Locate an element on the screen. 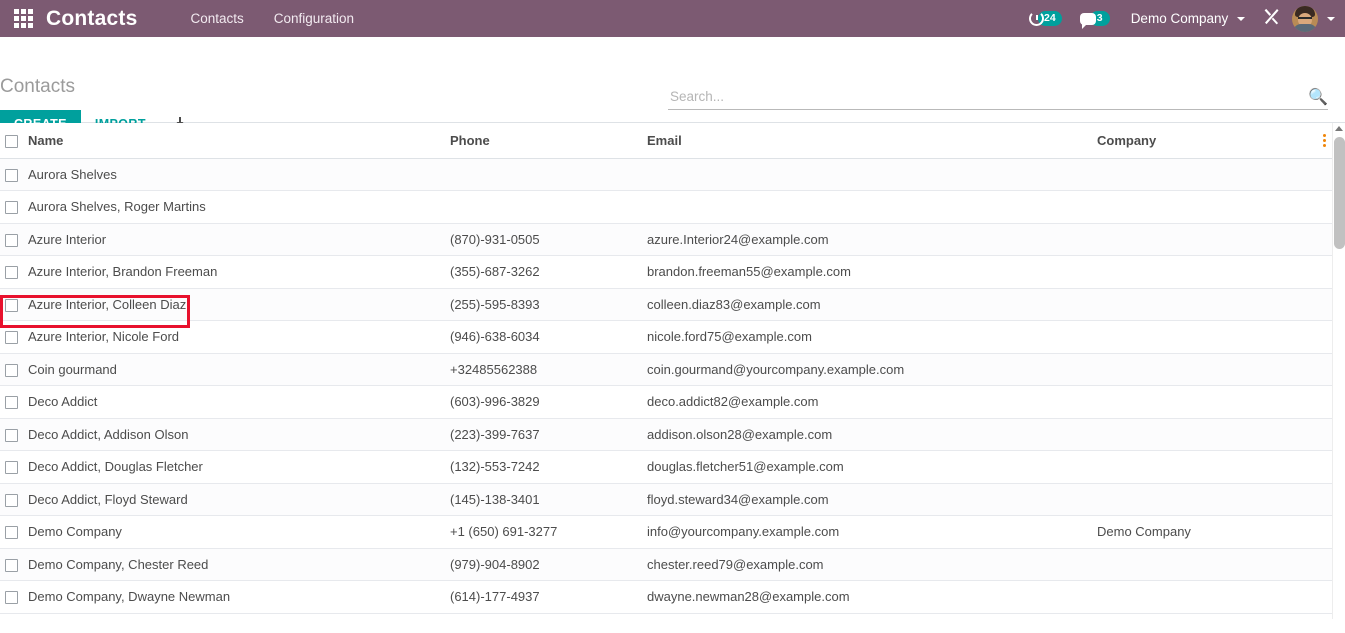  cell-email: addison.olson28@example.com is located at coordinates (872, 434).